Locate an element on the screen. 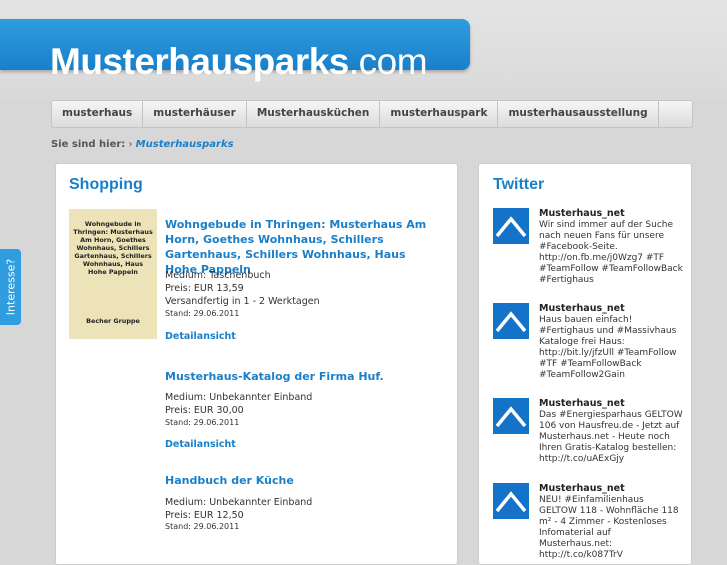 This screenshot has height=565, width=727. nav-item-musterhausausstellung: musterhausausstellung is located at coordinates (578, 114).